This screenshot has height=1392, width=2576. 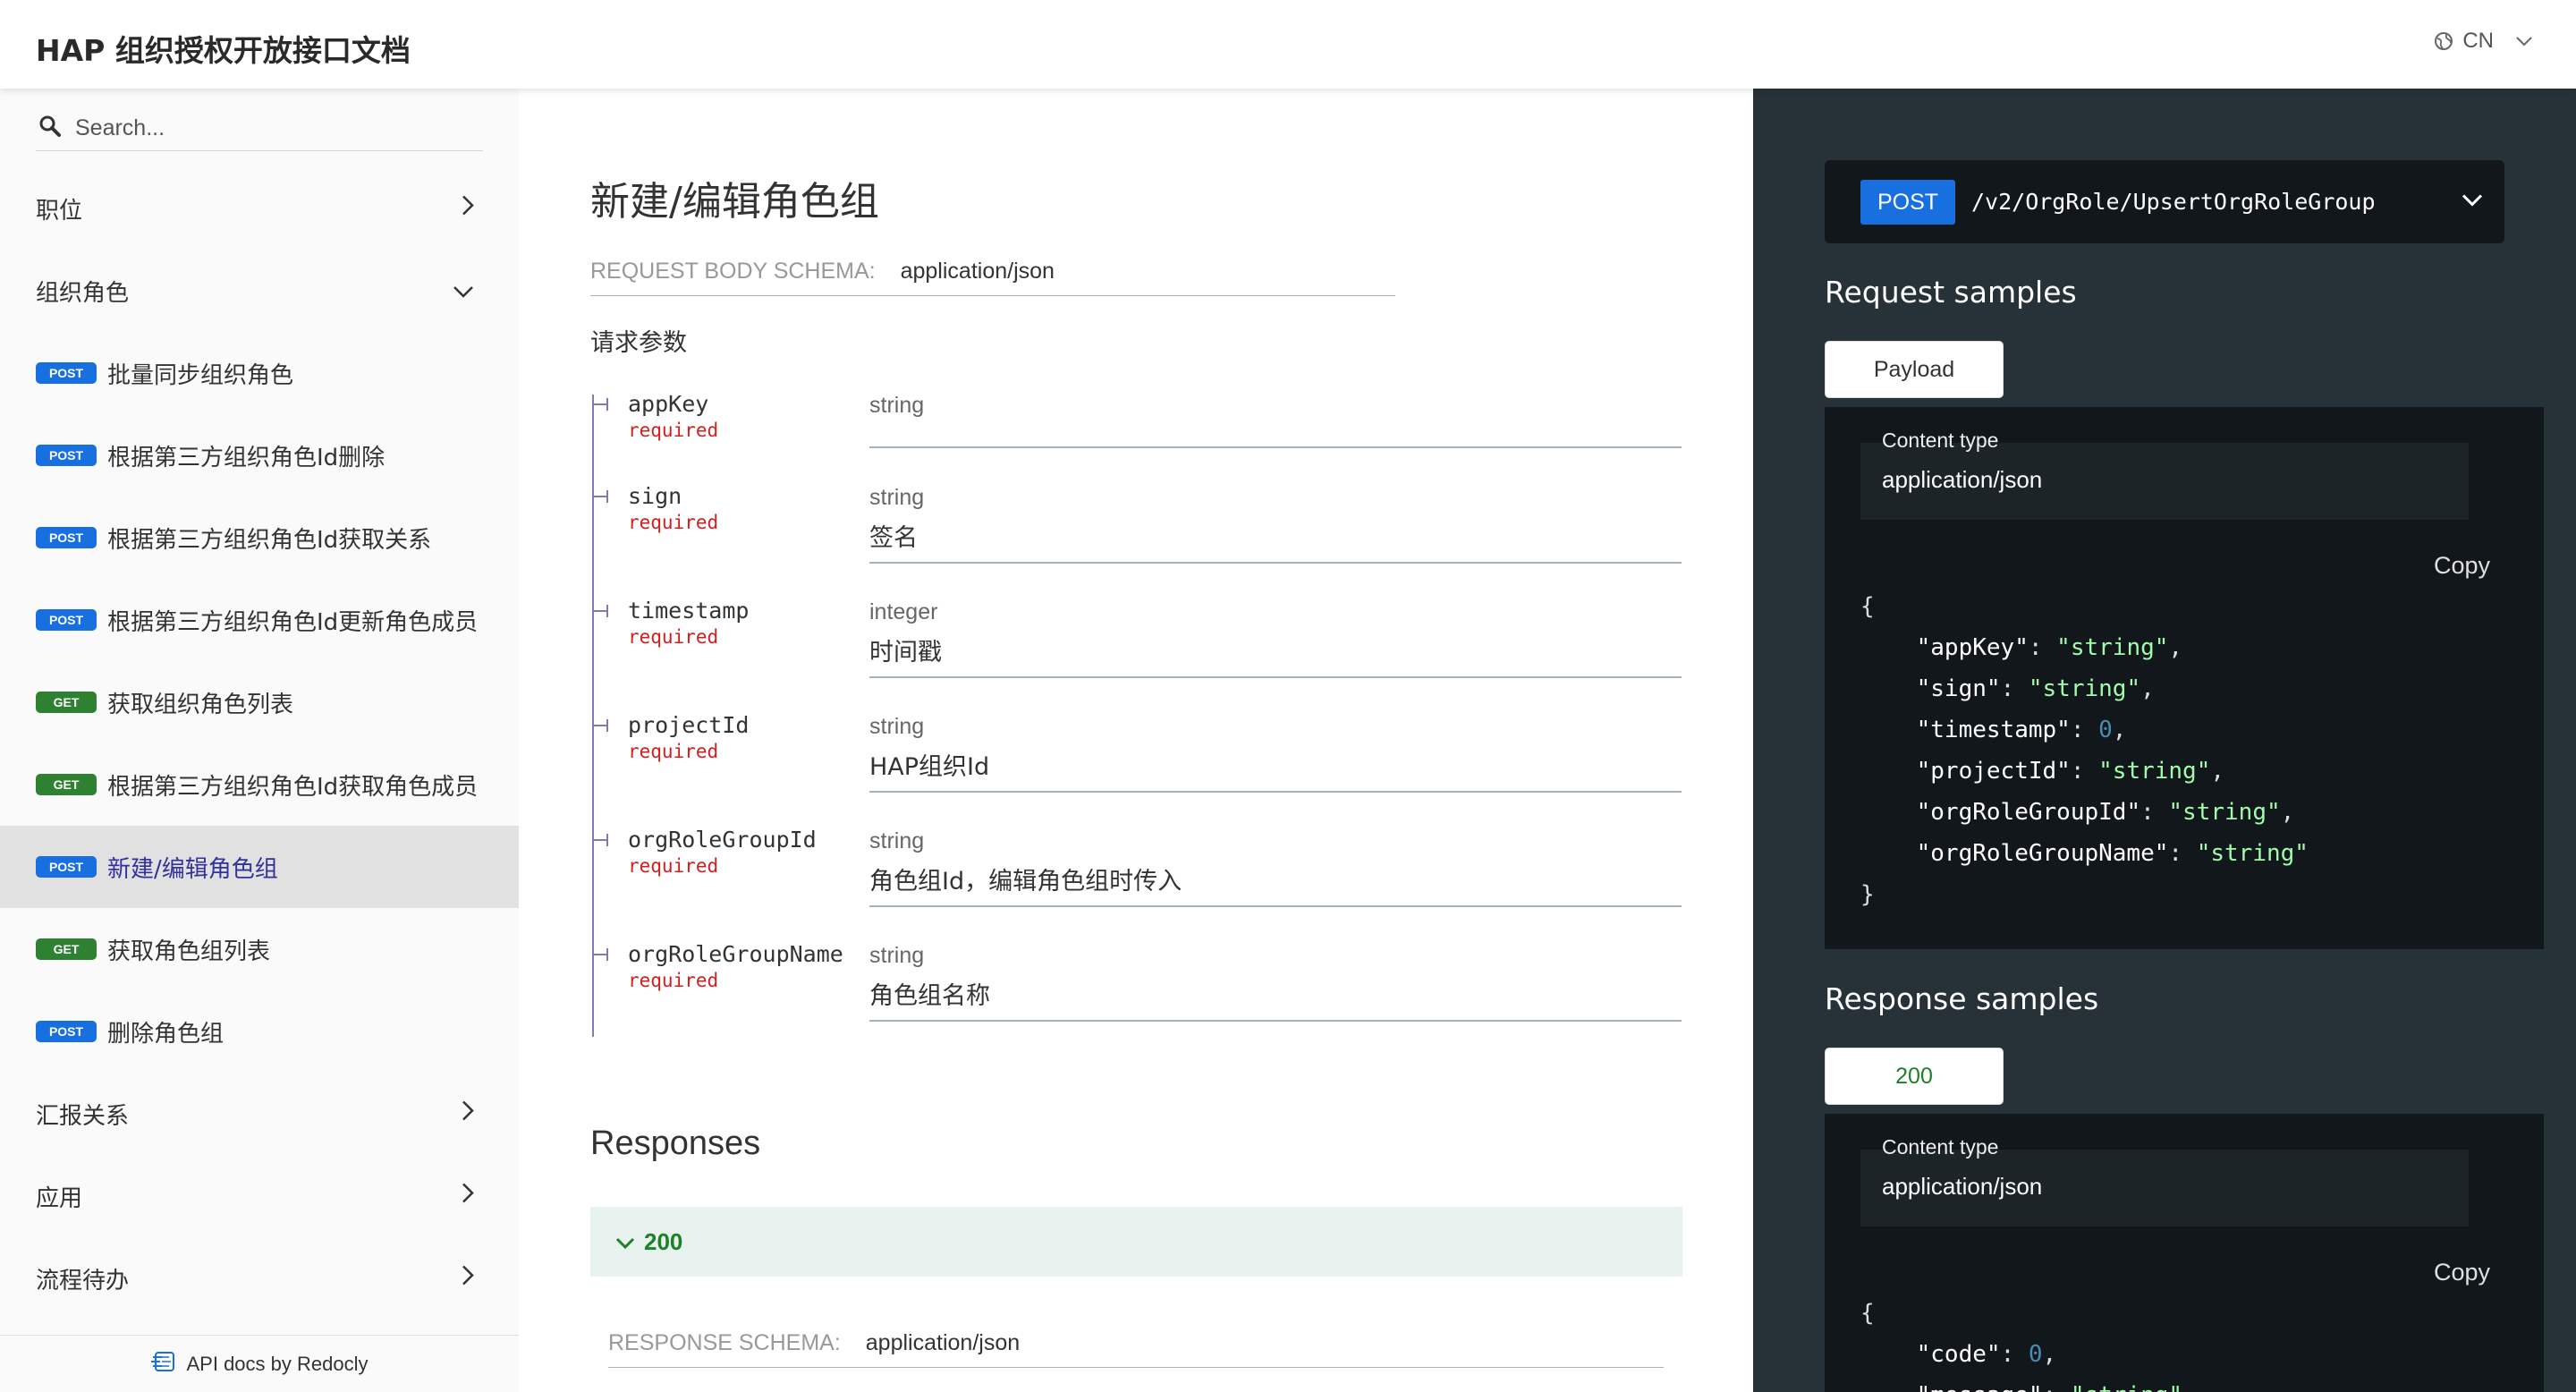 What do you see at coordinates (903, 611) in the screenshot?
I see `param-type: integer` at bounding box center [903, 611].